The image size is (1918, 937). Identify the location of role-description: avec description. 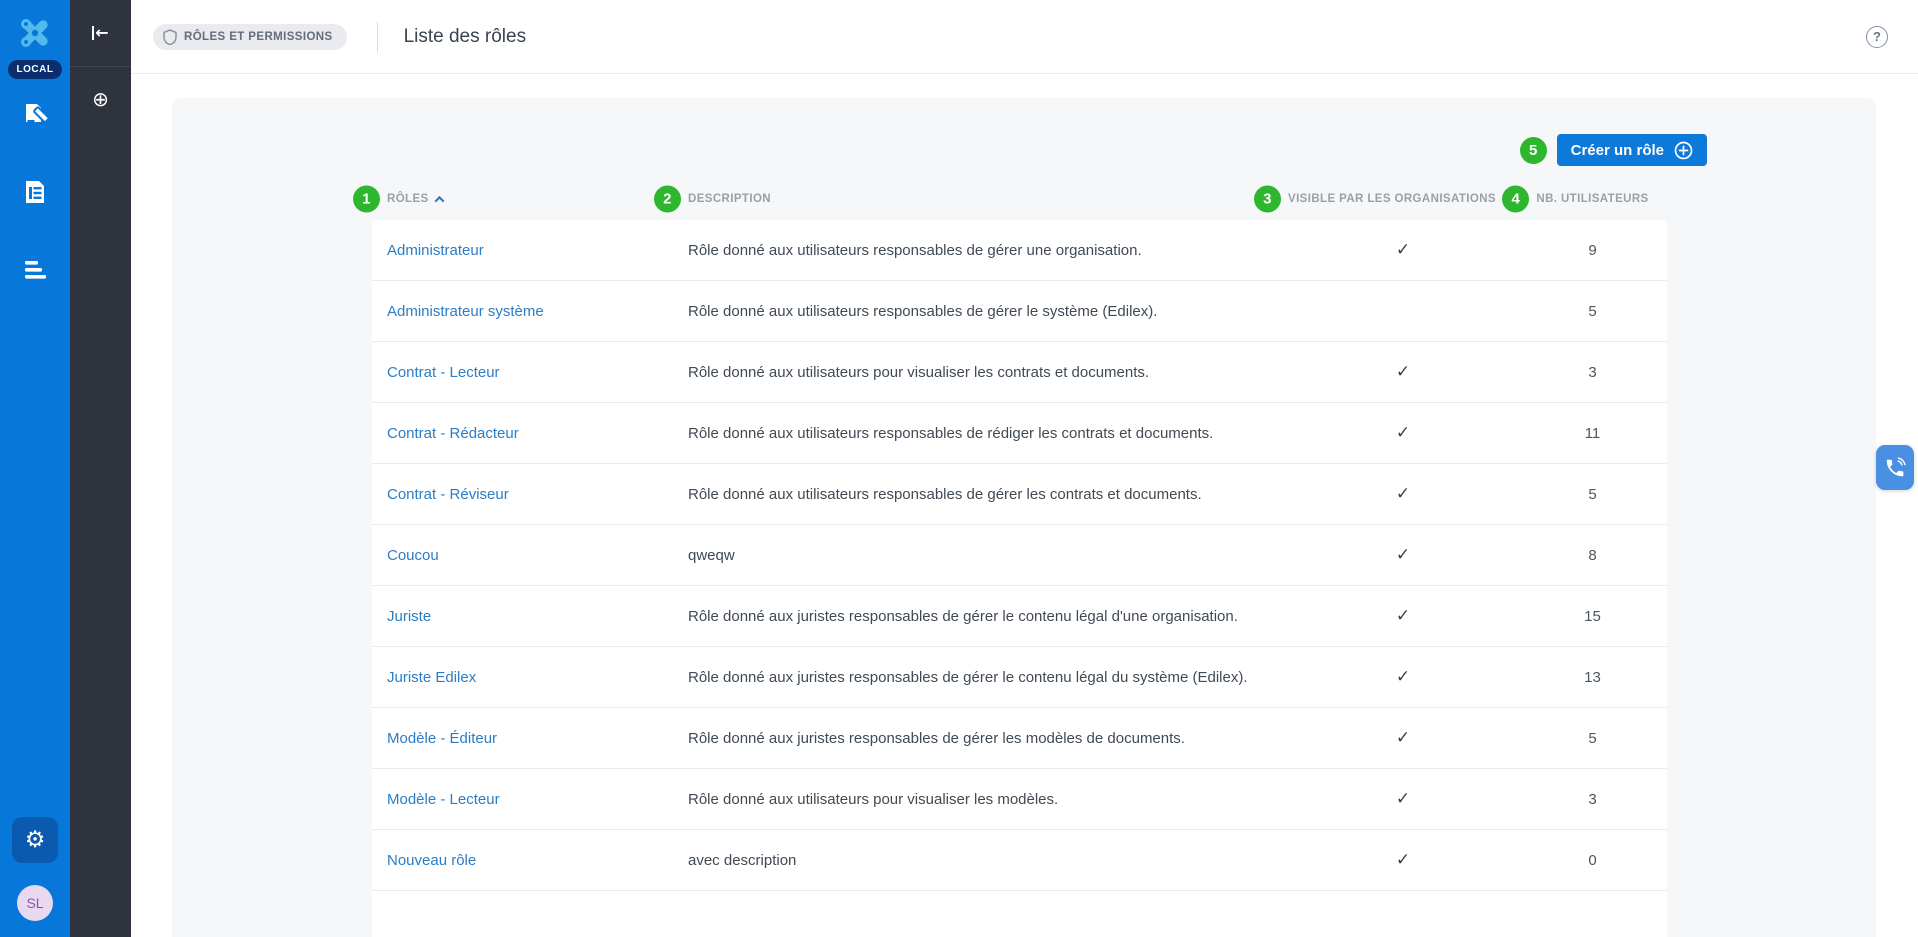
(742, 860).